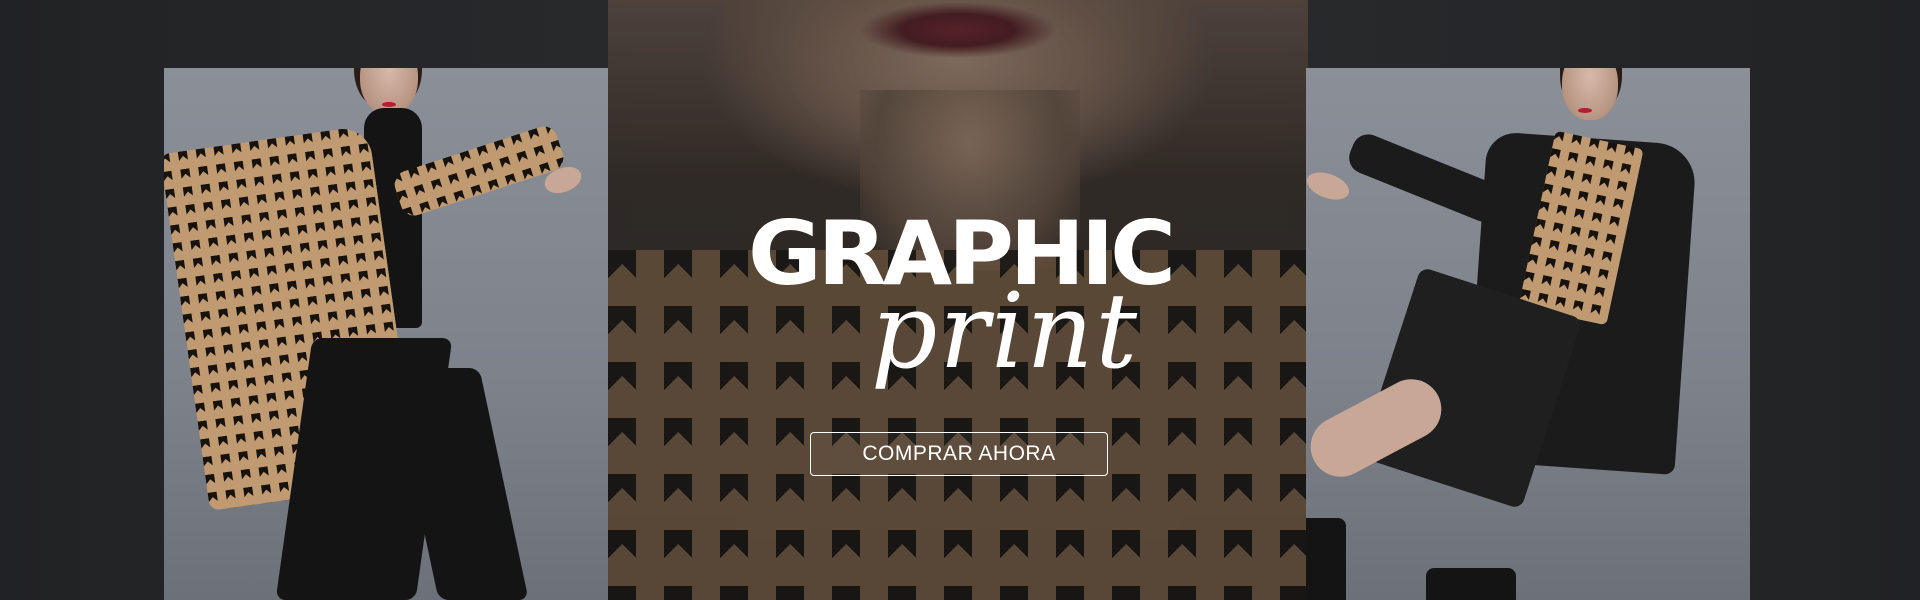 The width and height of the screenshot is (1920, 600). I want to click on right-model-sleeve, so click(1426, 178).